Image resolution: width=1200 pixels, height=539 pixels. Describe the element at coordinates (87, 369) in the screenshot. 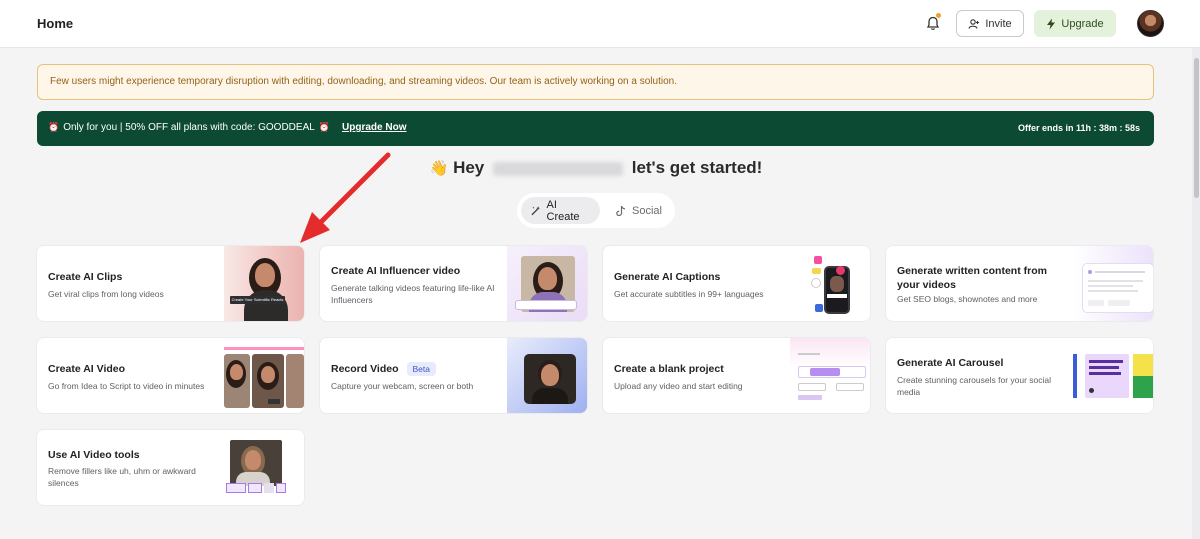

I see `card-title: Create AI Video` at that location.